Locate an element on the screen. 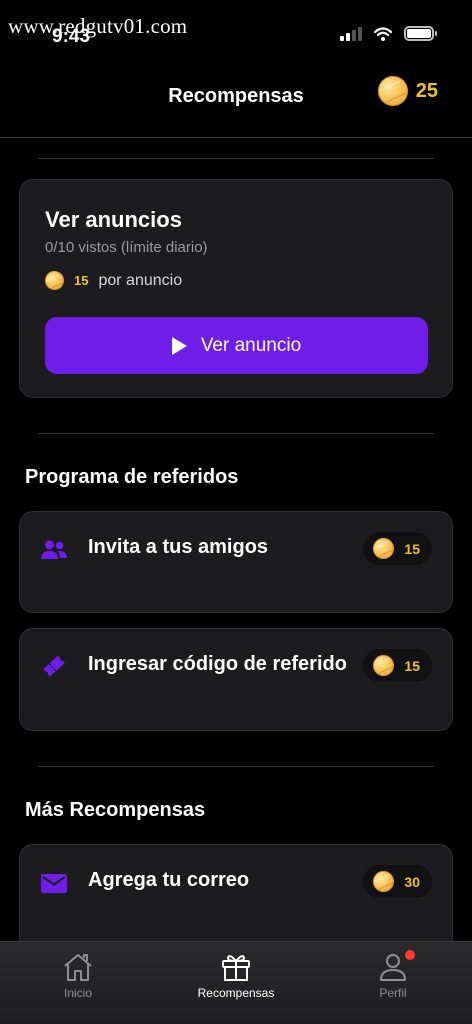  reward-amount: 30 is located at coordinates (412, 881).